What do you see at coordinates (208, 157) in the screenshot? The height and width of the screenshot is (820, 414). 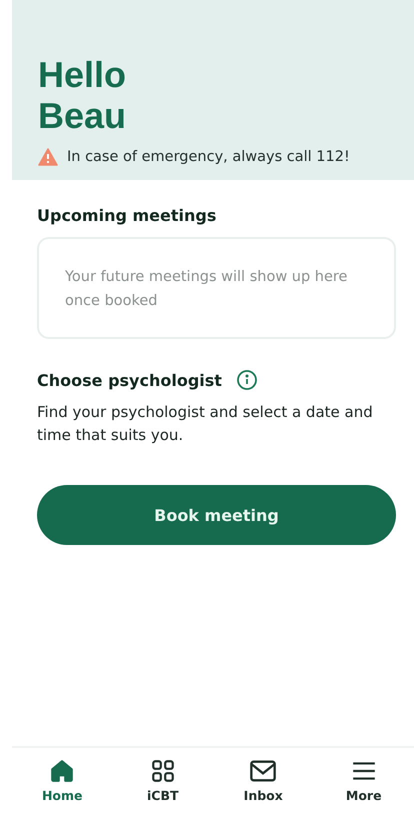 I see `emergency-text: In case of emergency, always call 112!` at bounding box center [208, 157].